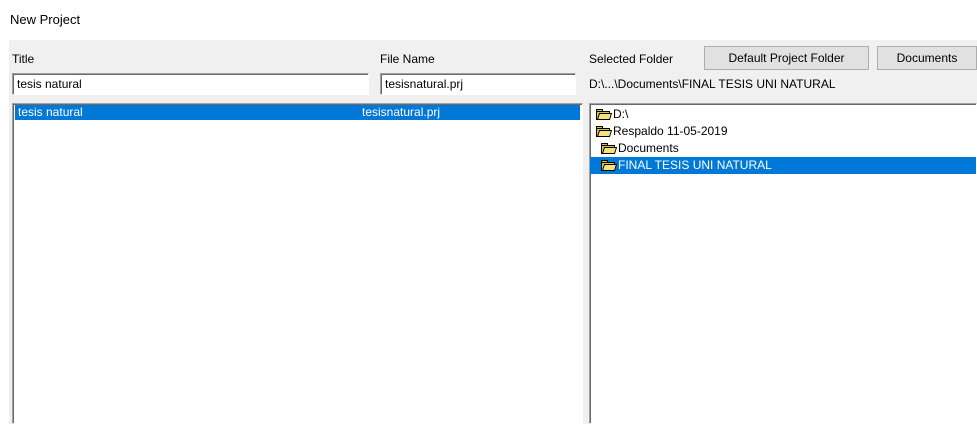 This screenshot has height=424, width=977. What do you see at coordinates (648, 148) in the screenshot?
I see `tree-item-label: Documents` at bounding box center [648, 148].